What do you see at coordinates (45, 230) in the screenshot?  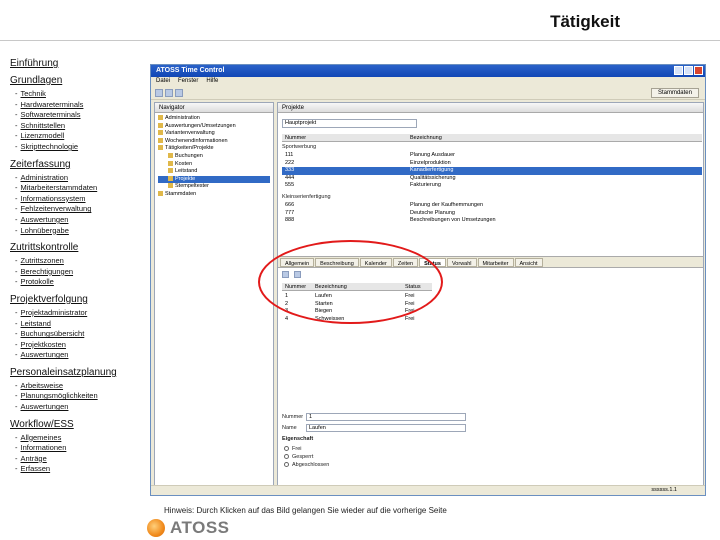 I see `nav-item-link: Lohnübergabe` at bounding box center [45, 230].